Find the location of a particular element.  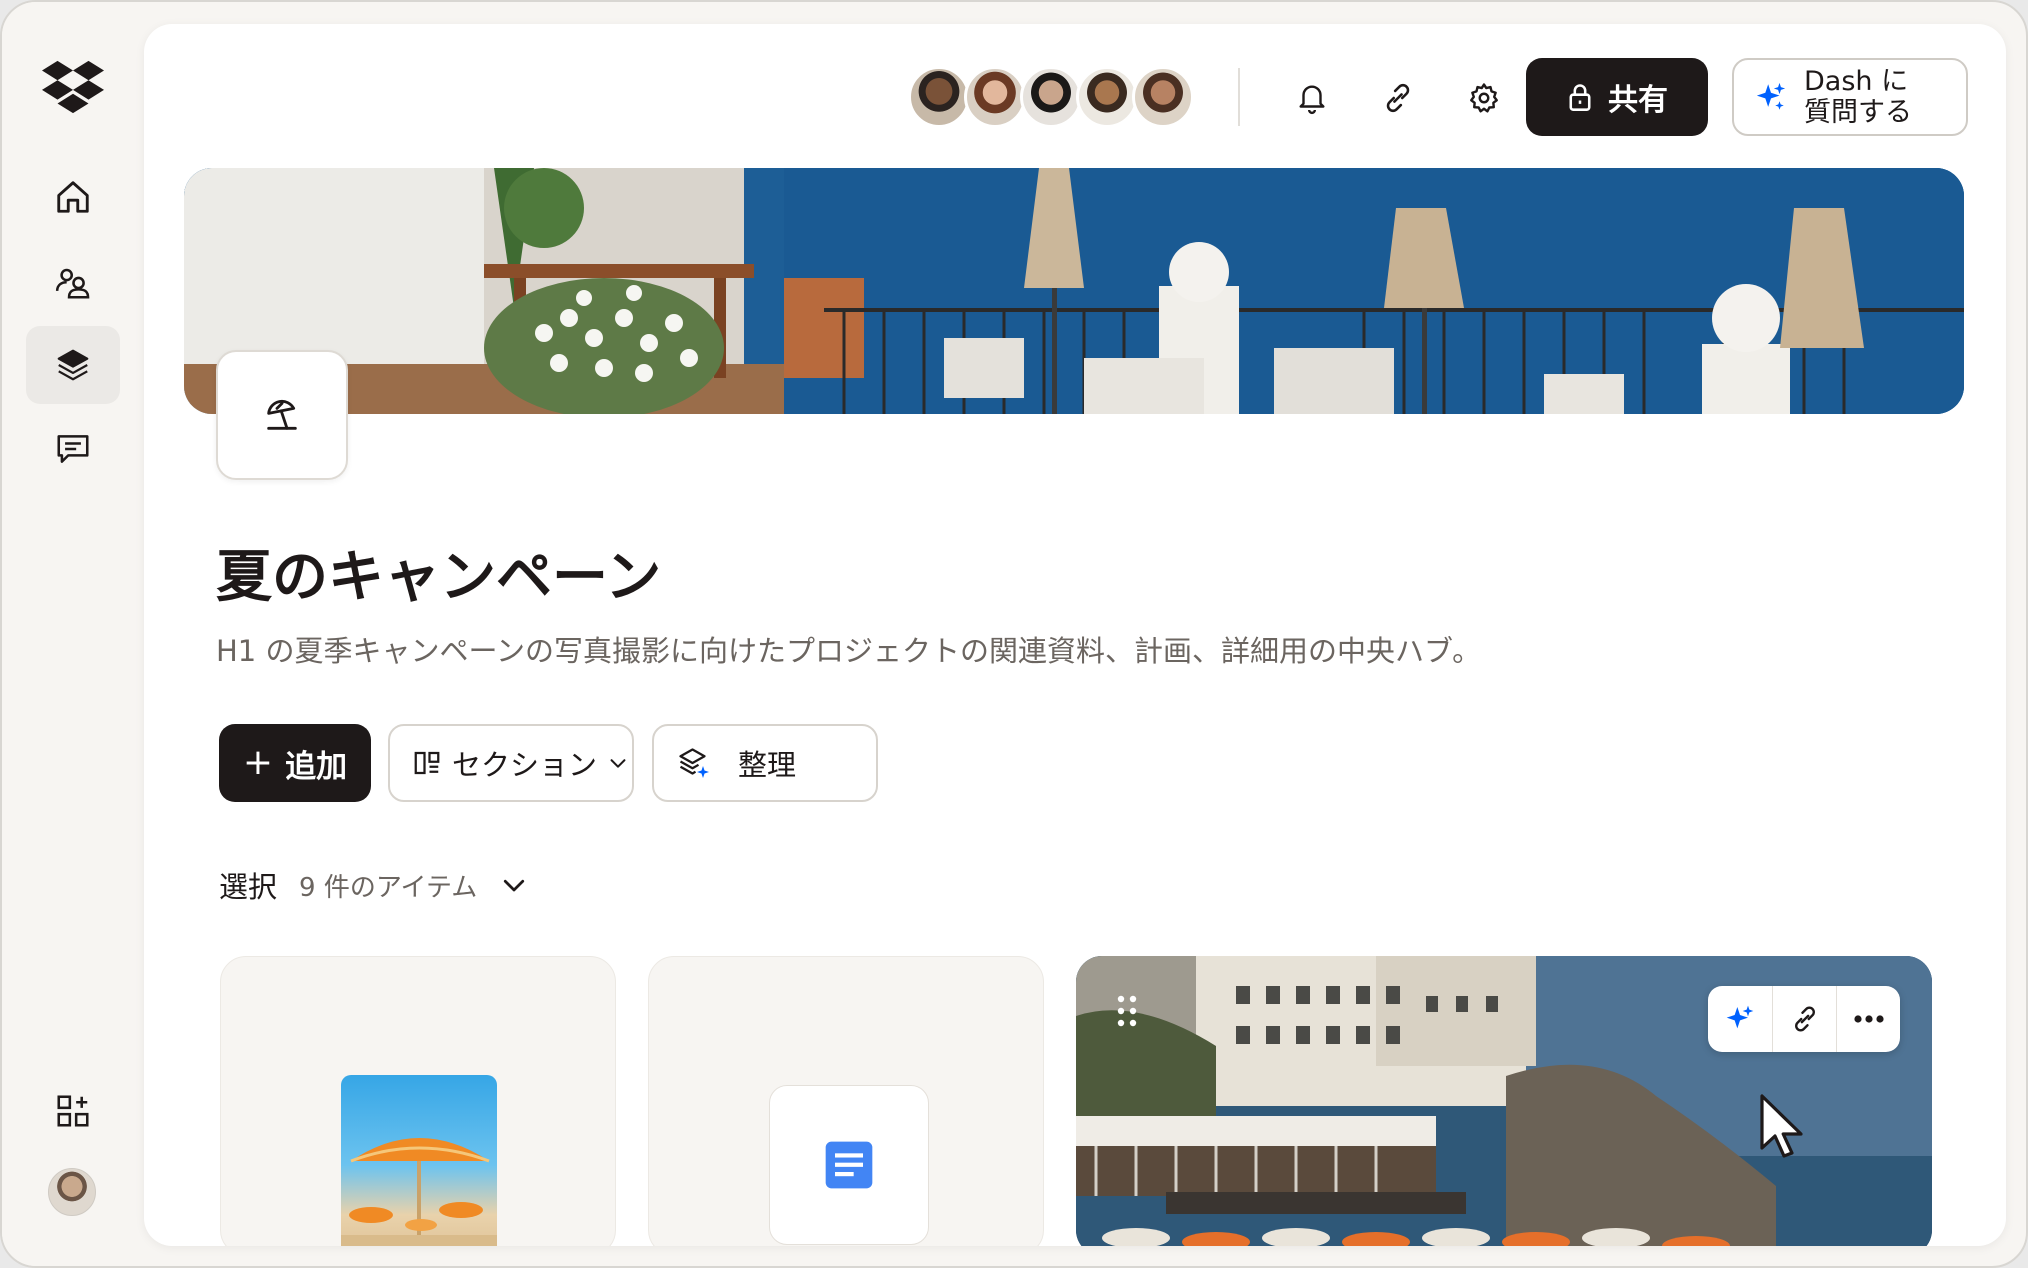

page-title: 夏のキャンペーン is located at coordinates (439, 577).